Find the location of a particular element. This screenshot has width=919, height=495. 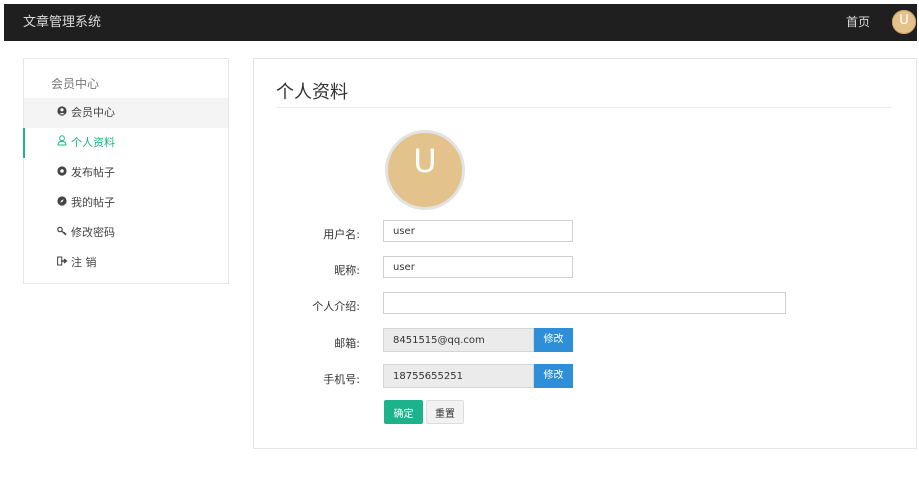

sidebar-item-member-center: 会员中心 is located at coordinates (126, 113).